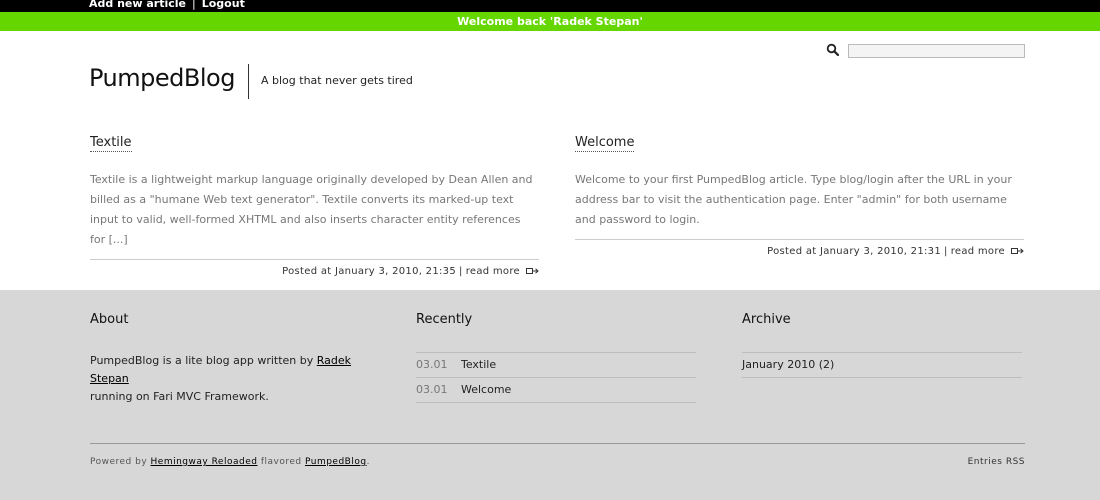 Image resolution: width=1100 pixels, height=500 pixels. I want to click on archive-heading: Archive, so click(766, 319).